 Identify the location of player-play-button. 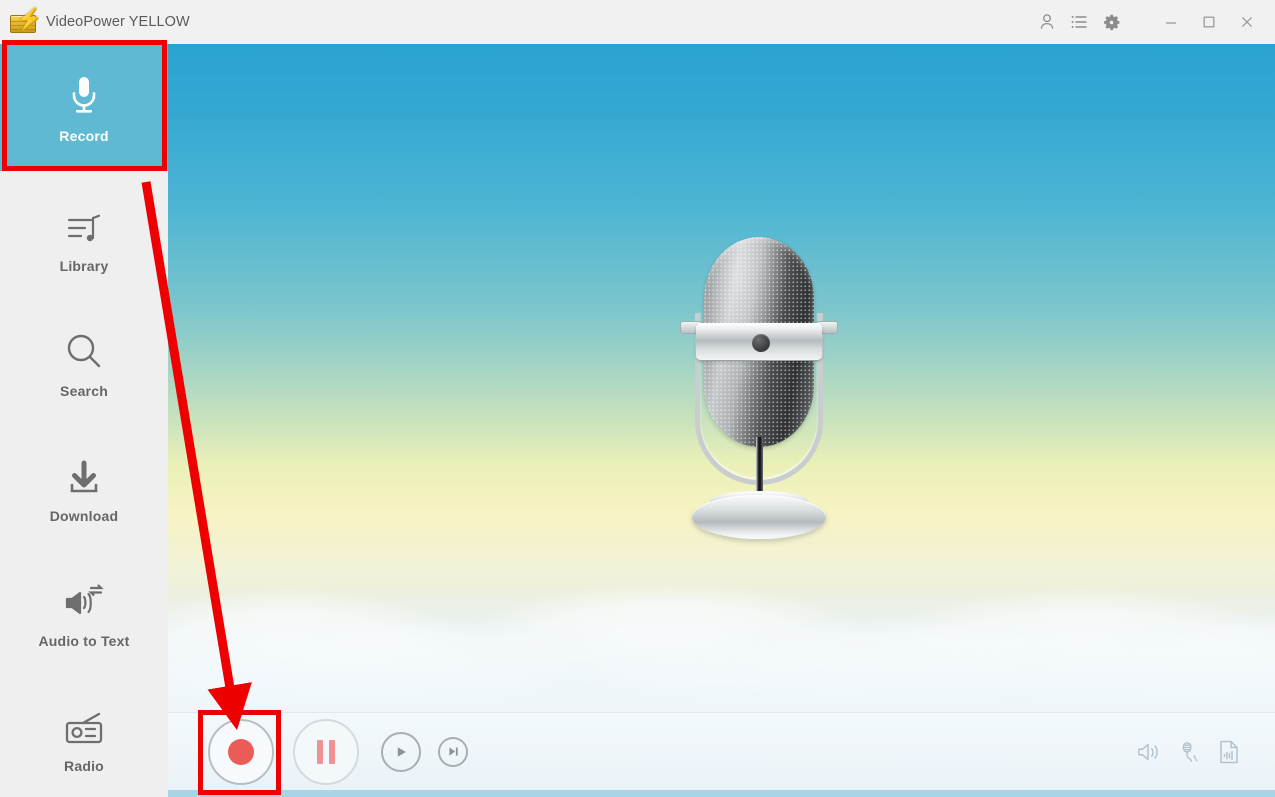
(401, 751).